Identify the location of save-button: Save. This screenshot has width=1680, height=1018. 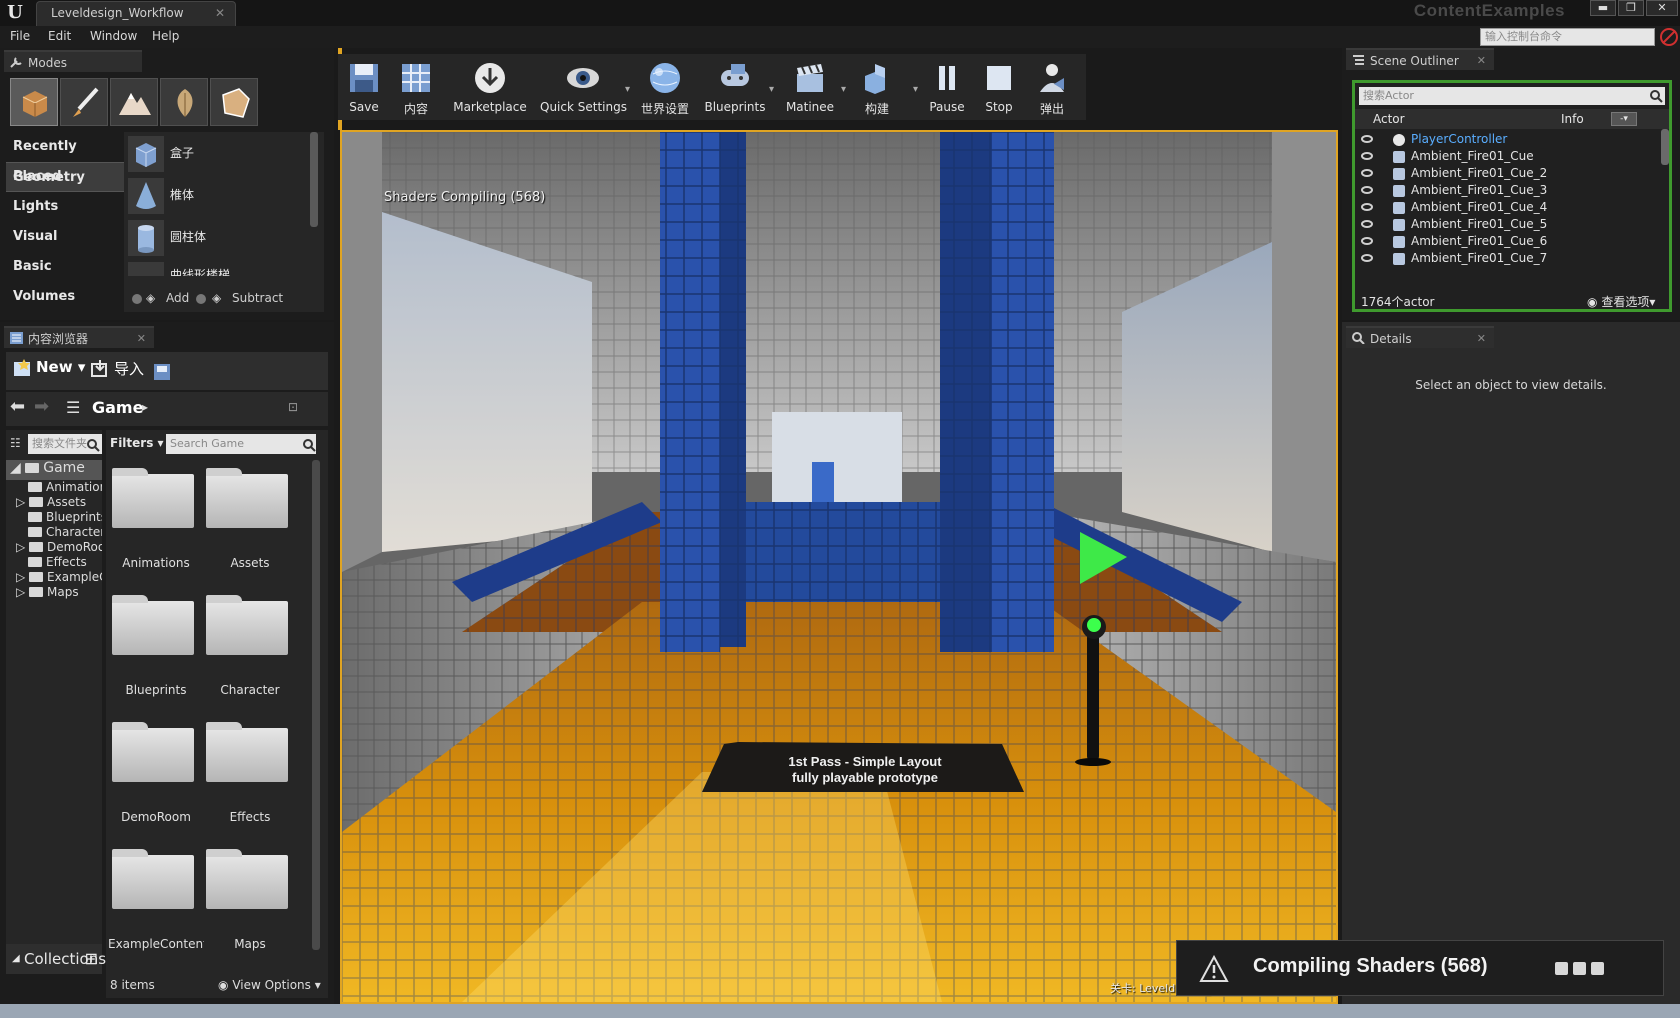
(364, 88).